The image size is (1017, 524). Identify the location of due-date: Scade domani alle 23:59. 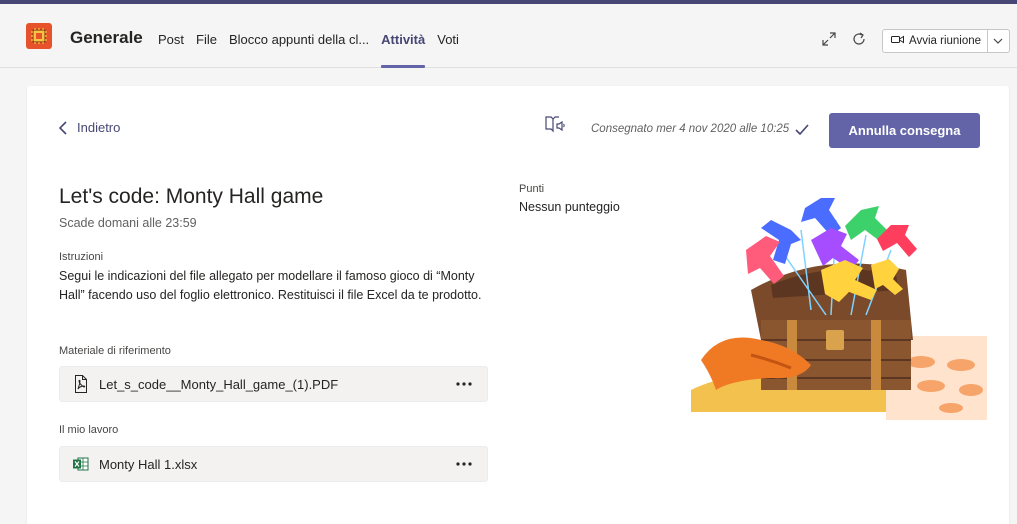
(128, 223).